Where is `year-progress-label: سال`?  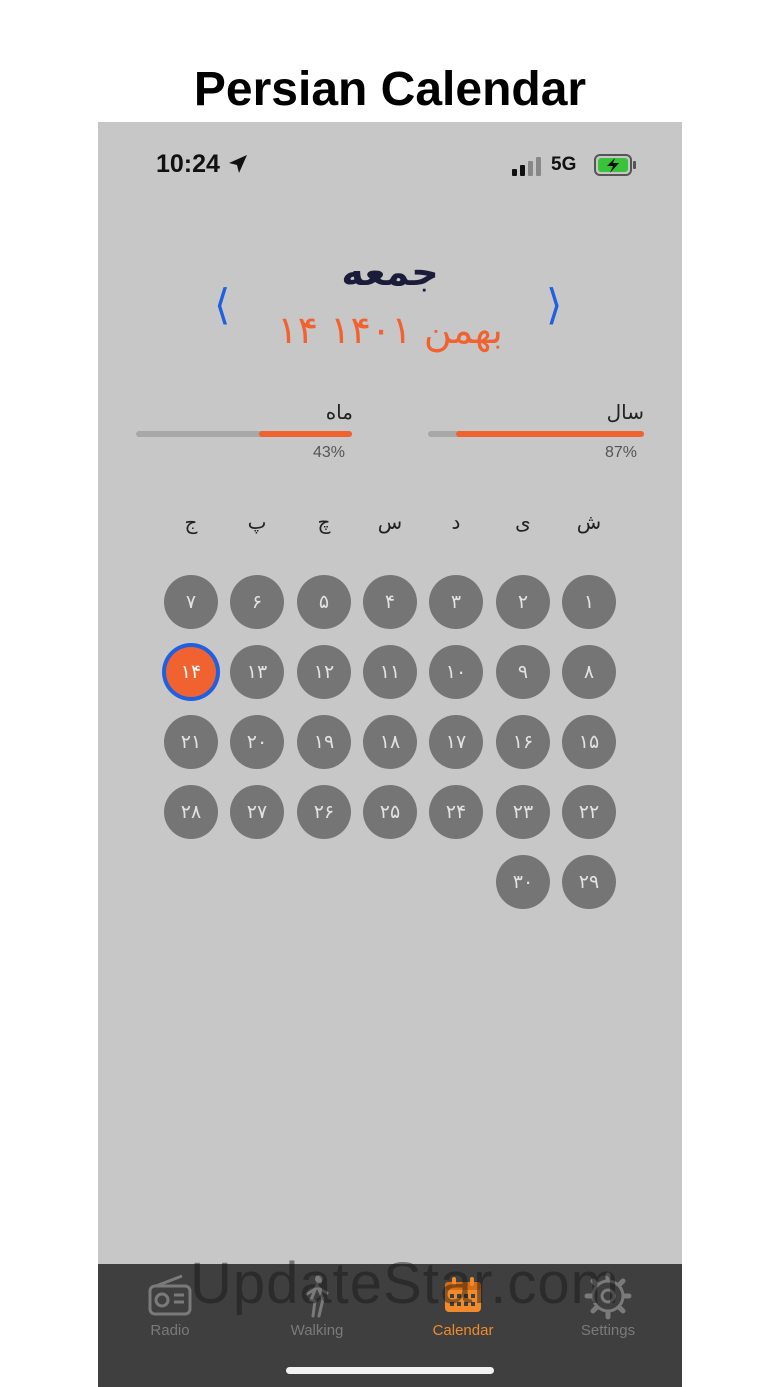
year-progress-label: سال is located at coordinates (625, 412).